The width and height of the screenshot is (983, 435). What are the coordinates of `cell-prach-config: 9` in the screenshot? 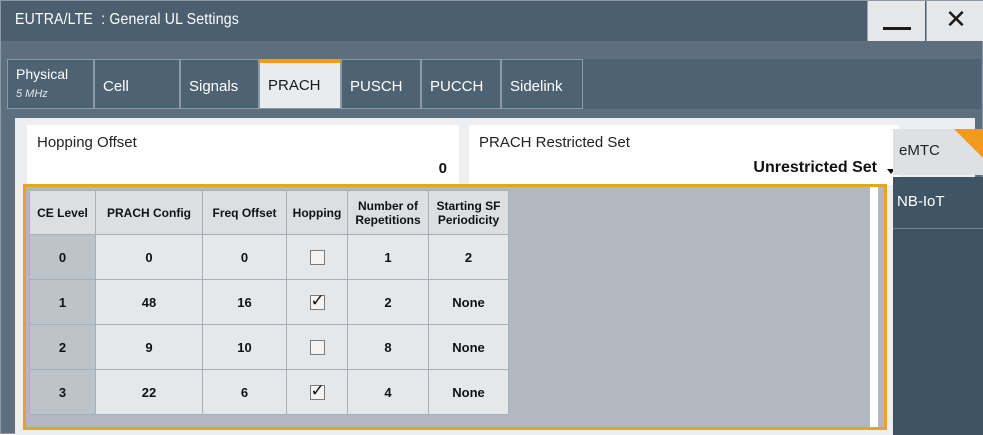 It's located at (149, 347).